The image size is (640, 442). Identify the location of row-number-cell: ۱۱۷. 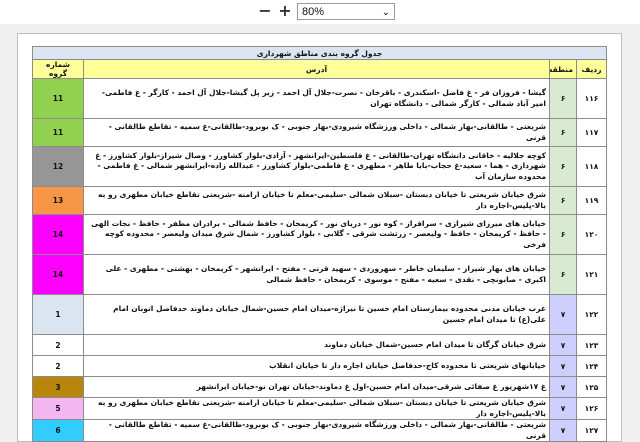
(591, 132).